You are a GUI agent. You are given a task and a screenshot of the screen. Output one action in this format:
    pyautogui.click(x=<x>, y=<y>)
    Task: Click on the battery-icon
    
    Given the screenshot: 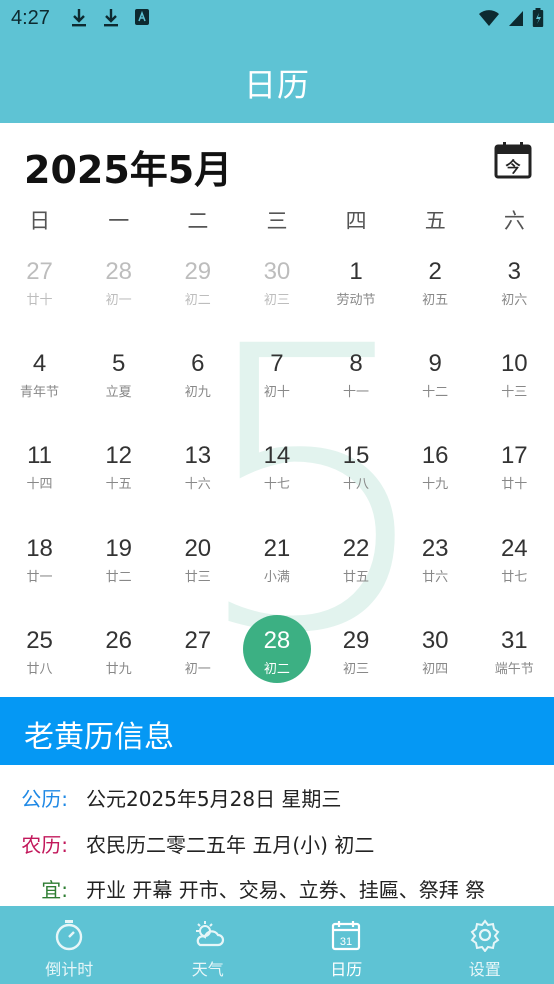 What is the action you would take?
    pyautogui.click(x=538, y=17)
    